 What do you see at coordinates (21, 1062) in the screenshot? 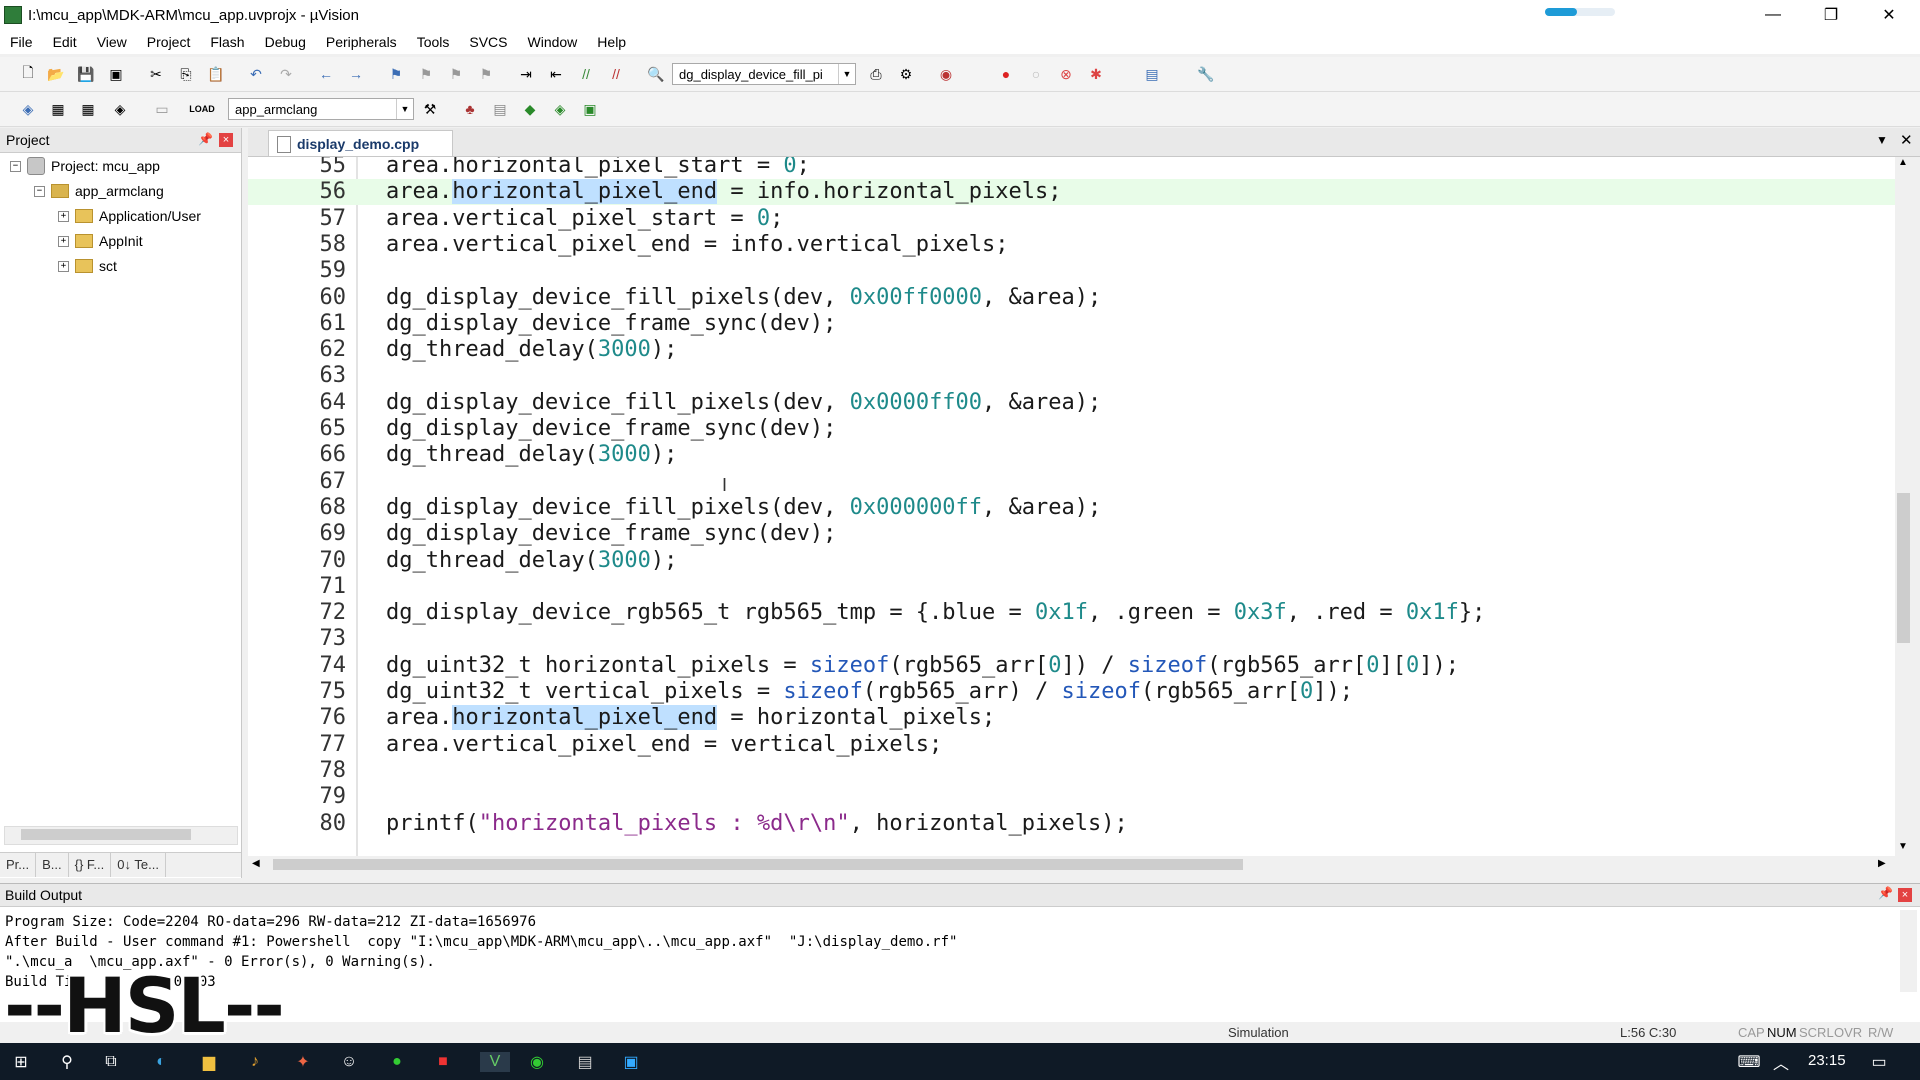
I see `windows-start-icon: ⊞` at bounding box center [21, 1062].